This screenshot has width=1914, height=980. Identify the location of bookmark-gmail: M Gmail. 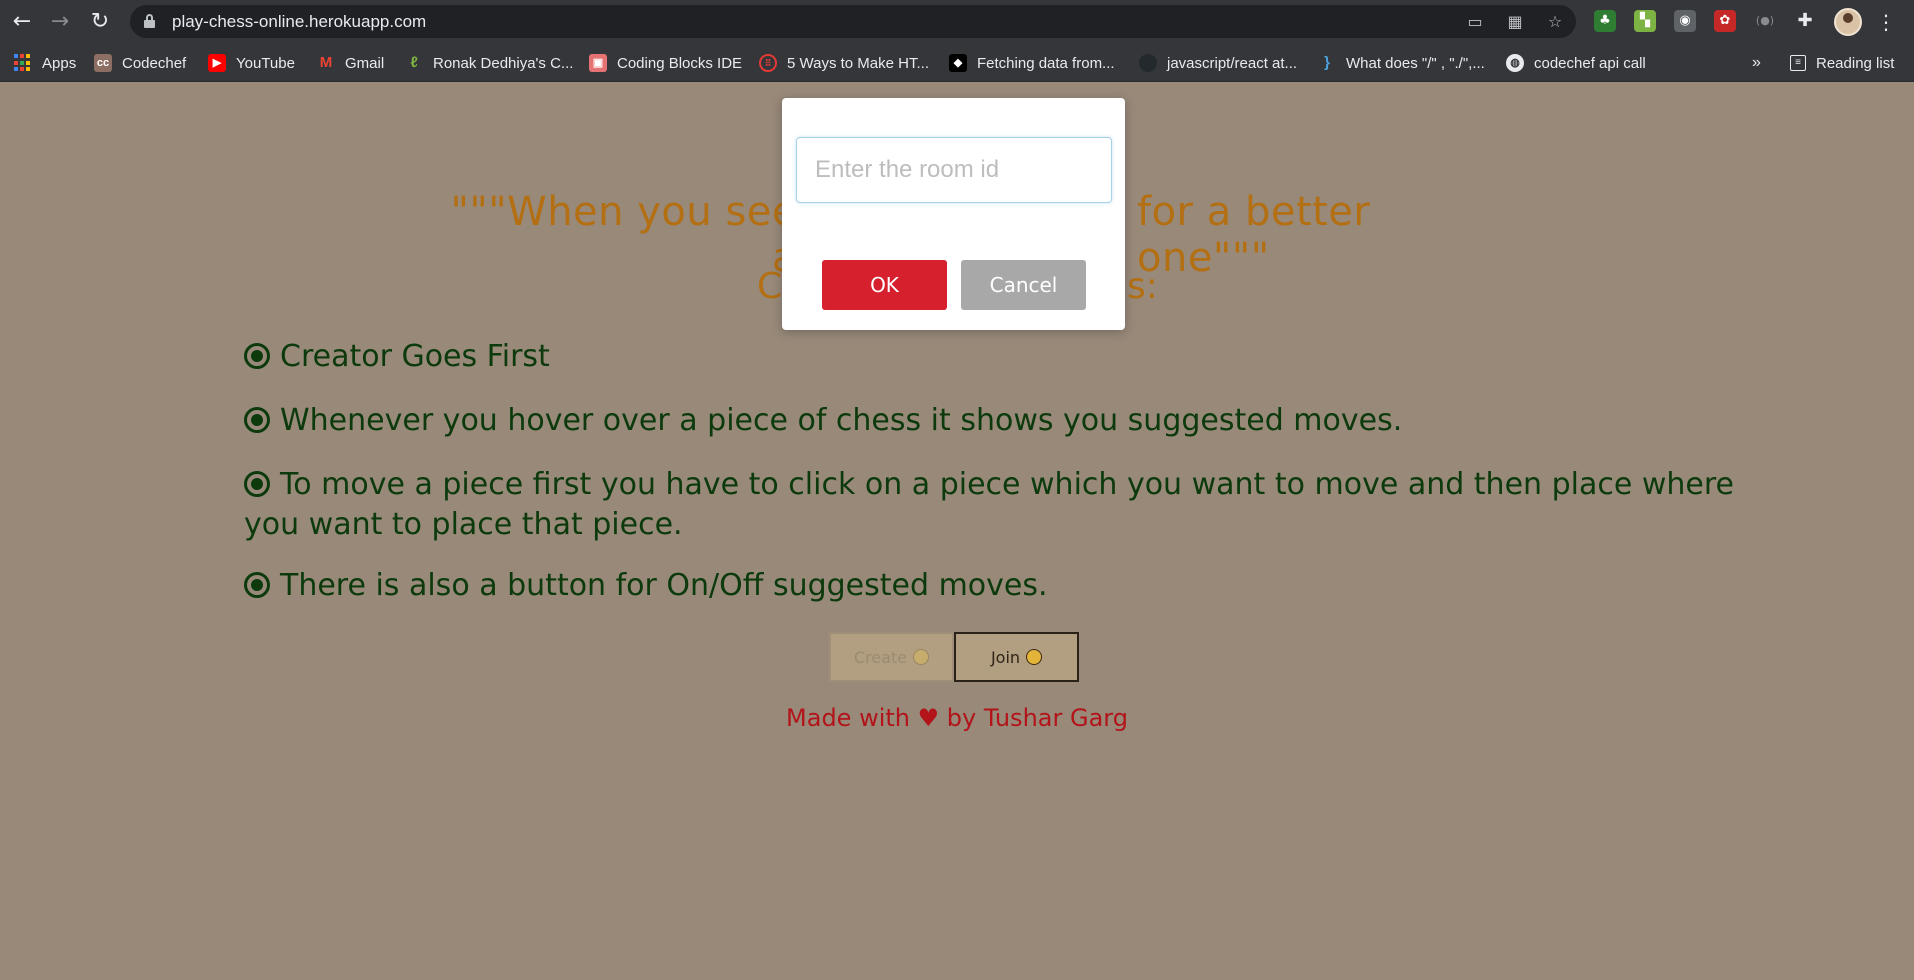
(350, 63).